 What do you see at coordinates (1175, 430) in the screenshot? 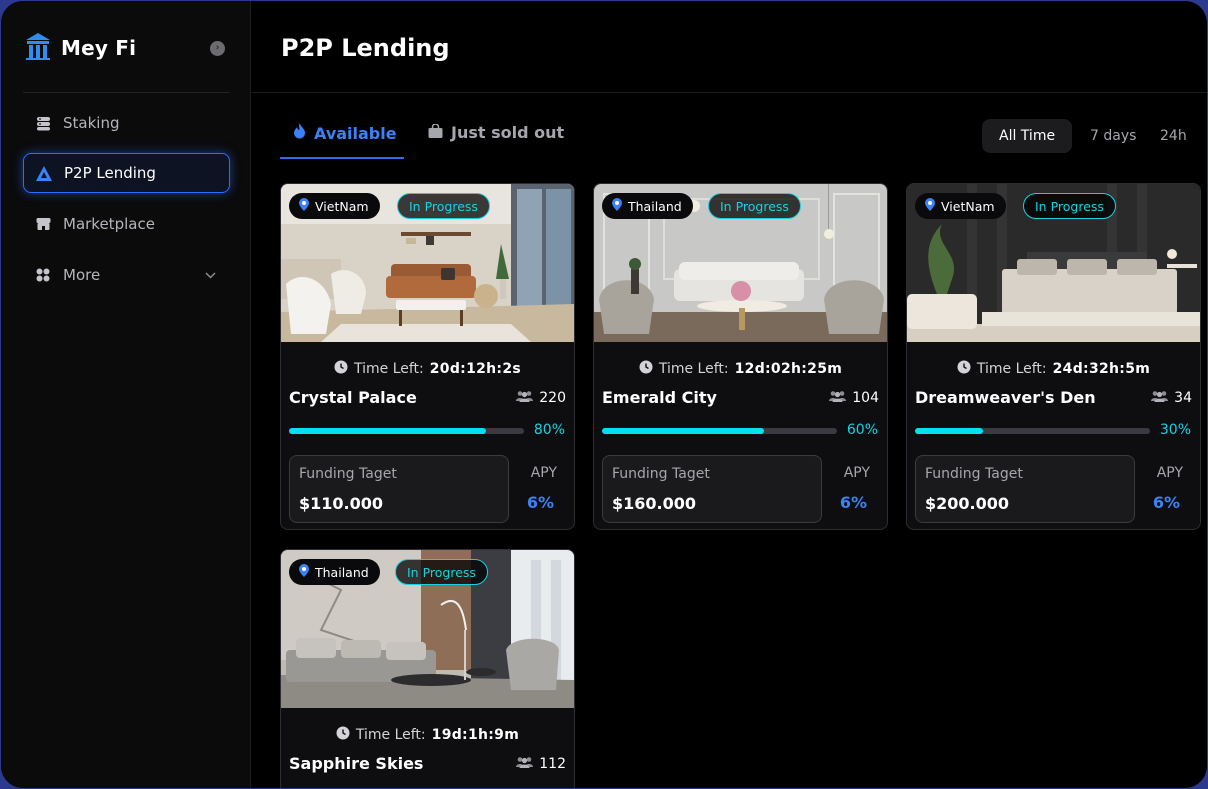
I see `funding-progress-percent: 30%` at bounding box center [1175, 430].